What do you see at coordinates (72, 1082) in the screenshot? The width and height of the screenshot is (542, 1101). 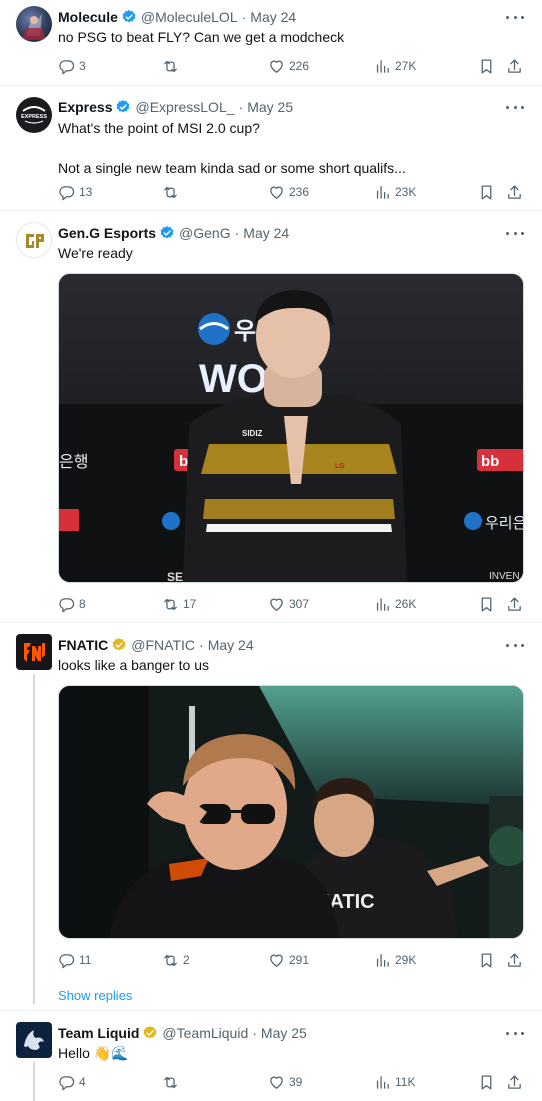 I see `reply-button: 4` at bounding box center [72, 1082].